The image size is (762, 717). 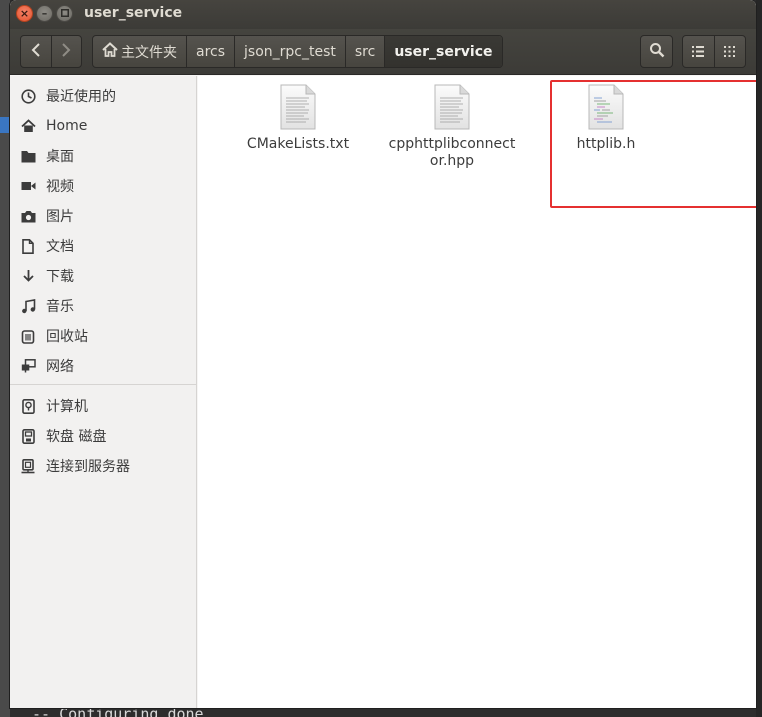 What do you see at coordinates (67, 407) in the screenshot?
I see `sidebar-item-label: 计算机` at bounding box center [67, 407].